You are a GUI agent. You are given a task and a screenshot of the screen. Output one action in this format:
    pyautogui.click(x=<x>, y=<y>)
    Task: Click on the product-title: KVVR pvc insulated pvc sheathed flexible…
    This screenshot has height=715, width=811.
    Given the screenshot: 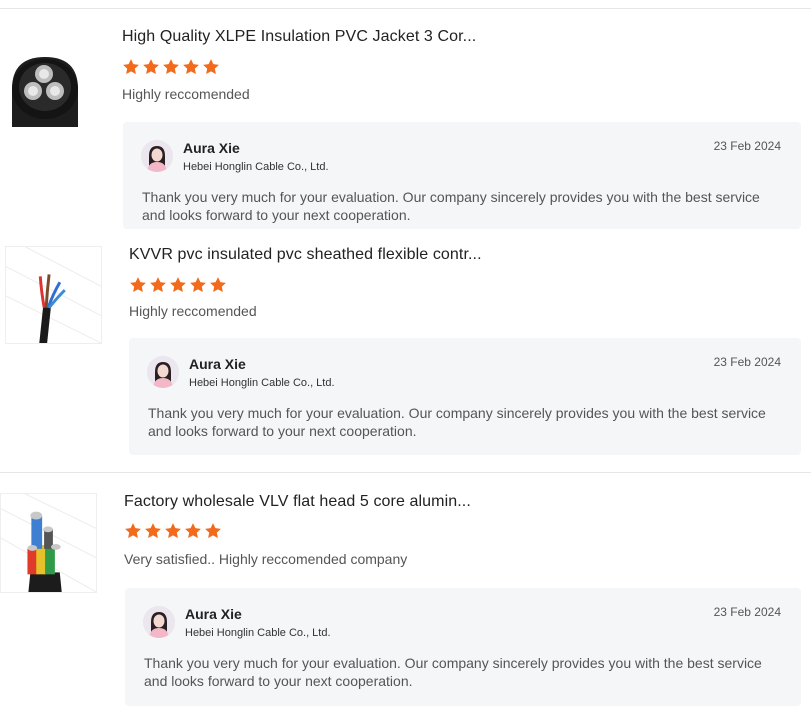 What is the action you would take?
    pyautogui.click(x=305, y=255)
    